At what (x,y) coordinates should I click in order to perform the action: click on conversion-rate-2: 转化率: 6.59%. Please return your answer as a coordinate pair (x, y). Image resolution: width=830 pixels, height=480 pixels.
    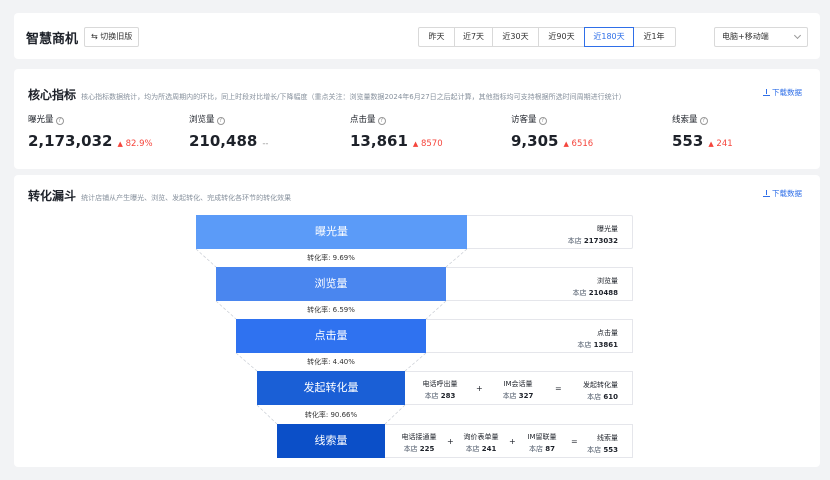
    Looking at the image, I should click on (331, 310).